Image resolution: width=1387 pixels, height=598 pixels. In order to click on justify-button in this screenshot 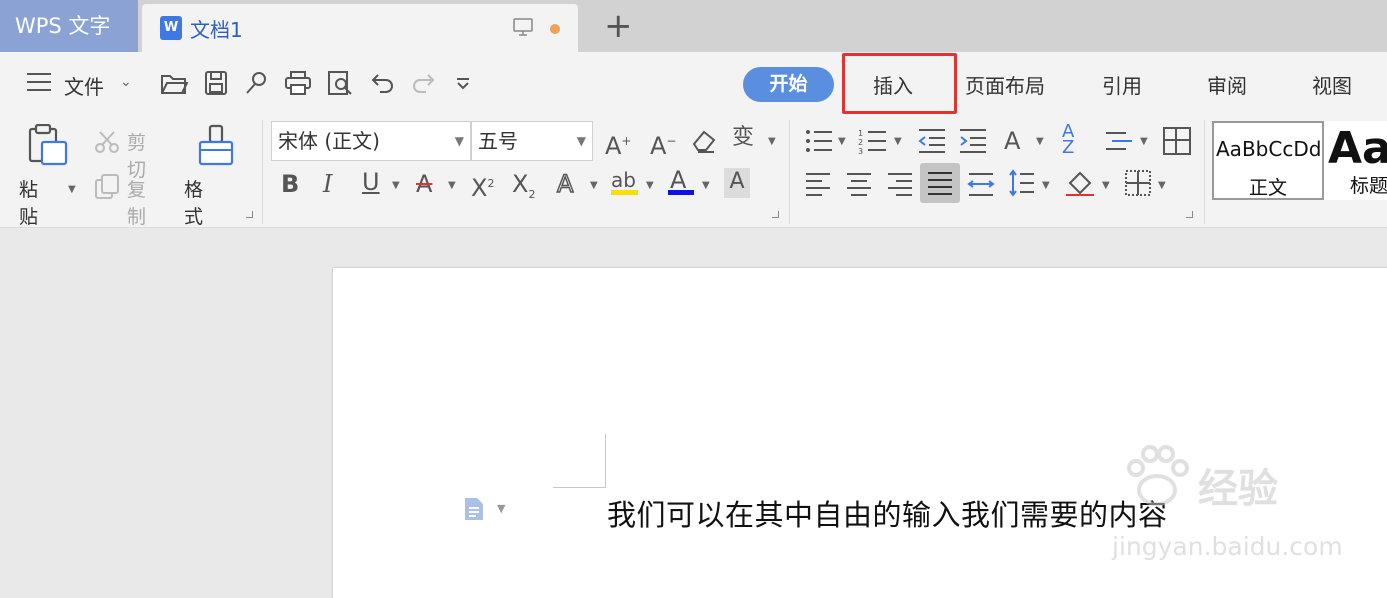, I will do `click(940, 183)`.